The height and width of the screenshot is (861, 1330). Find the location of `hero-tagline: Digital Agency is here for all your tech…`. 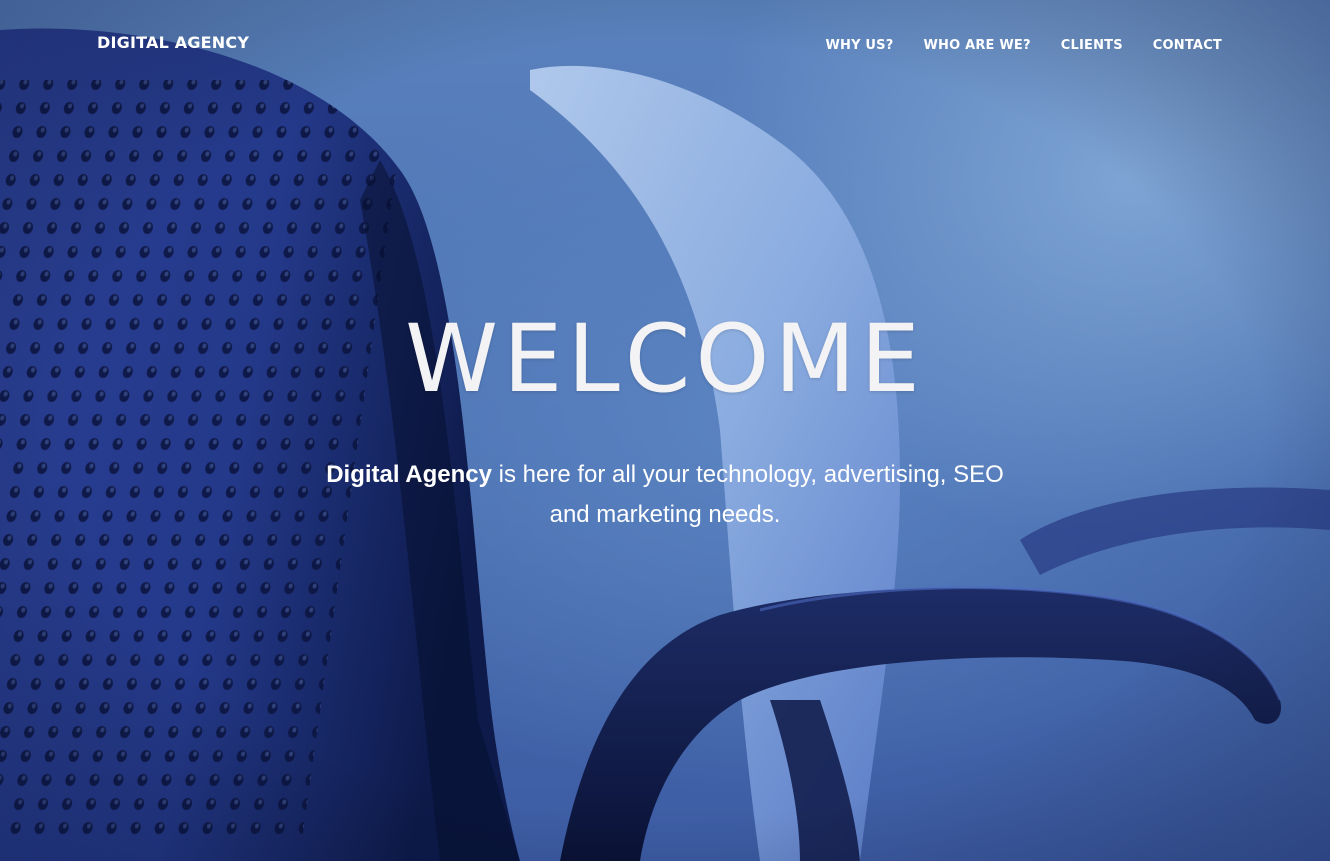

hero-tagline: Digital Agency is here for all your tech… is located at coordinates (665, 495).